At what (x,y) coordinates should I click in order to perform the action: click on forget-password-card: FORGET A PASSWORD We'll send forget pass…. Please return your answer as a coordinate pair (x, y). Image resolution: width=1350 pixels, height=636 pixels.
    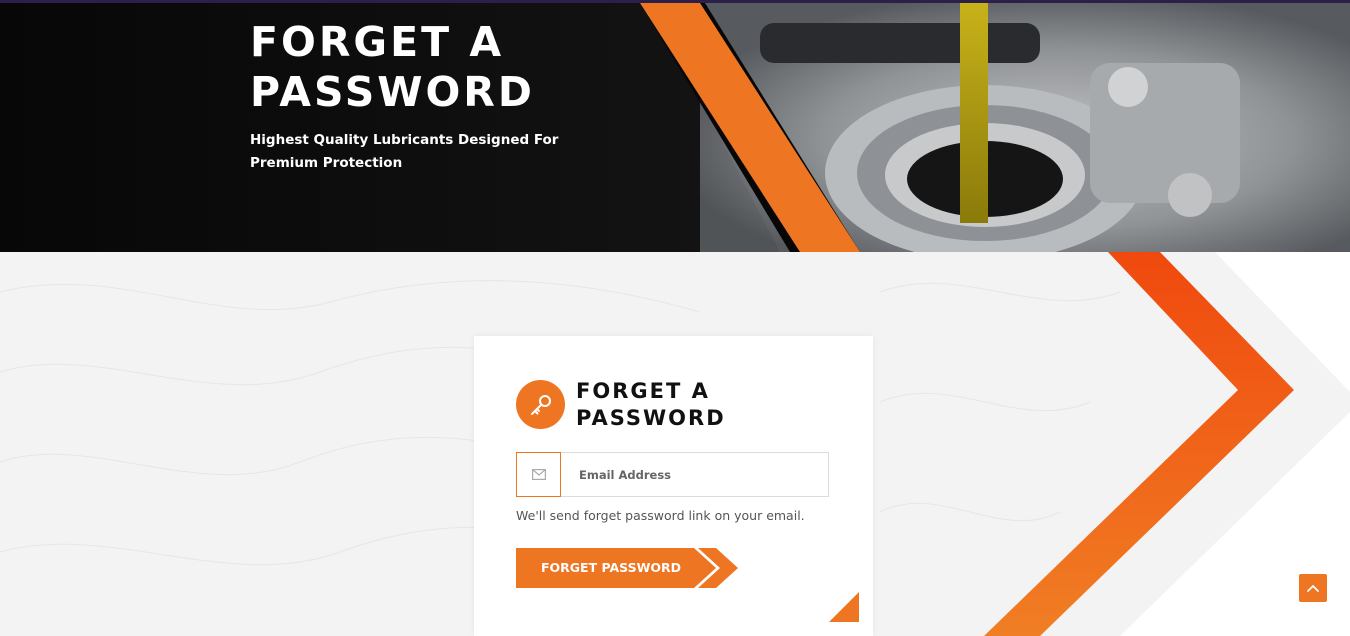
    Looking at the image, I should click on (673, 486).